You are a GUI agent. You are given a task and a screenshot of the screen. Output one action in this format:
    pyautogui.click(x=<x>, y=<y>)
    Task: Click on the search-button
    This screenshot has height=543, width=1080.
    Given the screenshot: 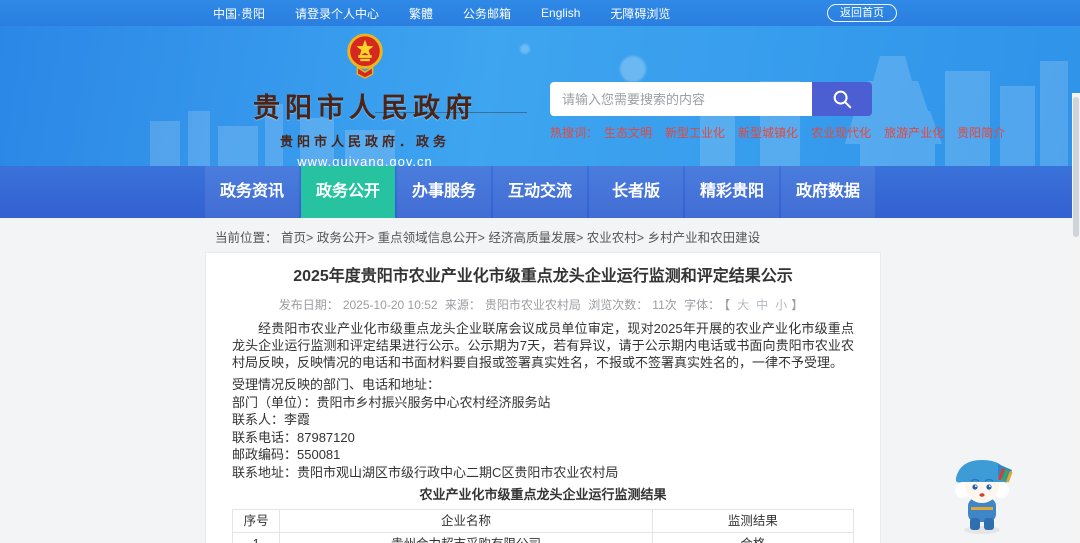 What is the action you would take?
    pyautogui.click(x=842, y=99)
    